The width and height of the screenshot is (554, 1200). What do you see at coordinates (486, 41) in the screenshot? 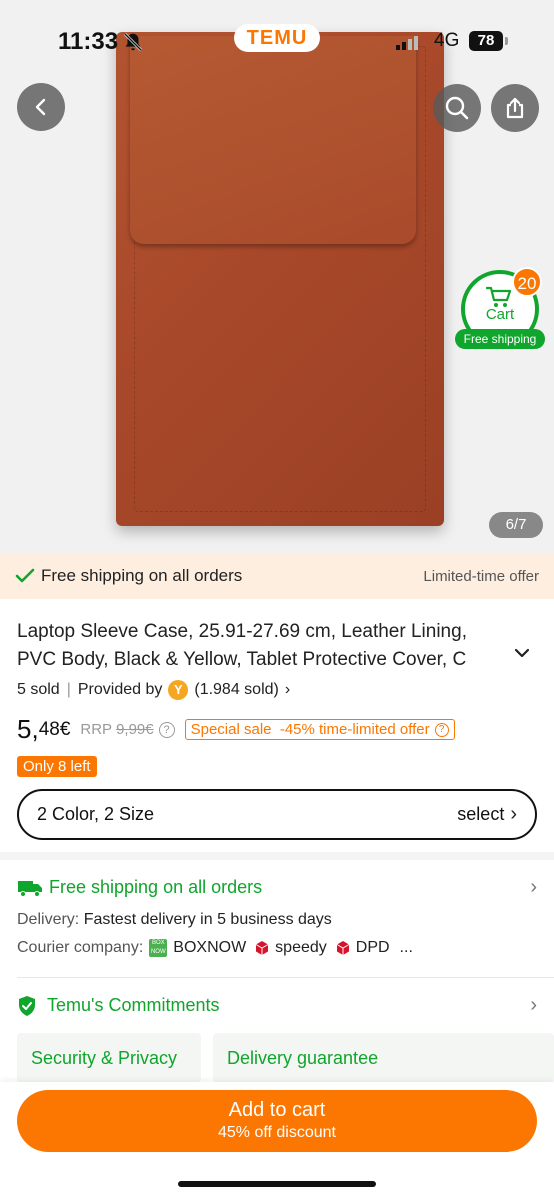
I see `battery-indicator: 78` at bounding box center [486, 41].